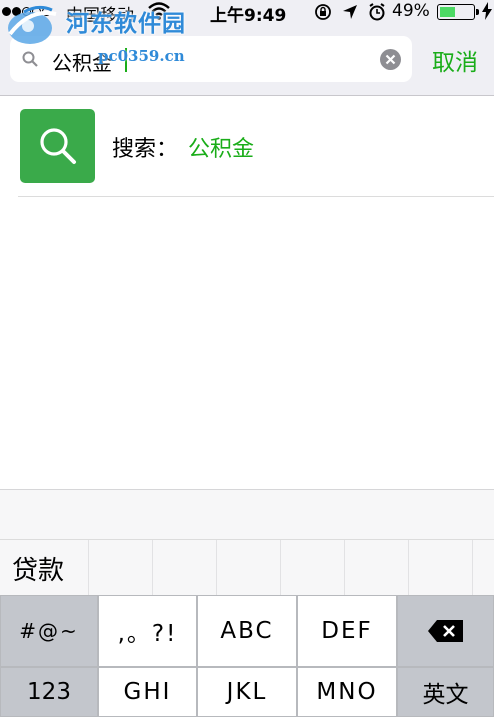  Describe the element at coordinates (455, 60) in the screenshot. I see `cancel-button: 取消` at that location.